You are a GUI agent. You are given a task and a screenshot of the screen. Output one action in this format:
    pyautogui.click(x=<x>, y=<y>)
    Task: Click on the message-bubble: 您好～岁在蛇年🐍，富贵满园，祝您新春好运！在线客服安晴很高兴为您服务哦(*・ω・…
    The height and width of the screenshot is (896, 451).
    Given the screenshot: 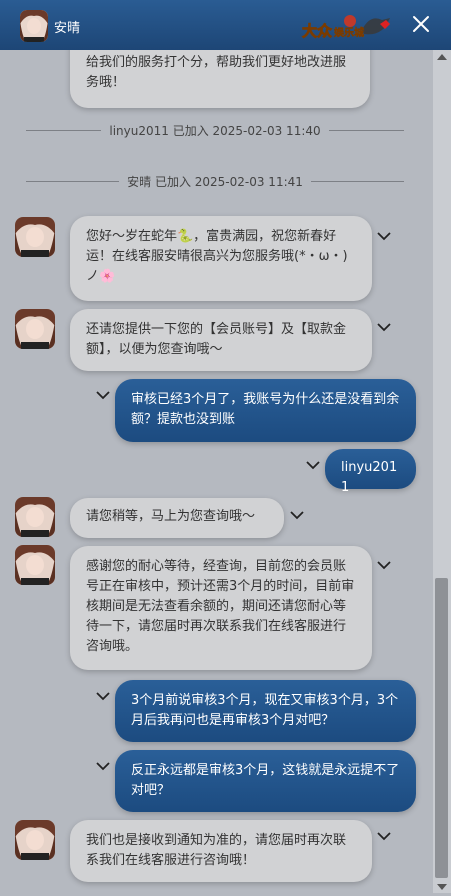 What is the action you would take?
    pyautogui.click(x=221, y=258)
    